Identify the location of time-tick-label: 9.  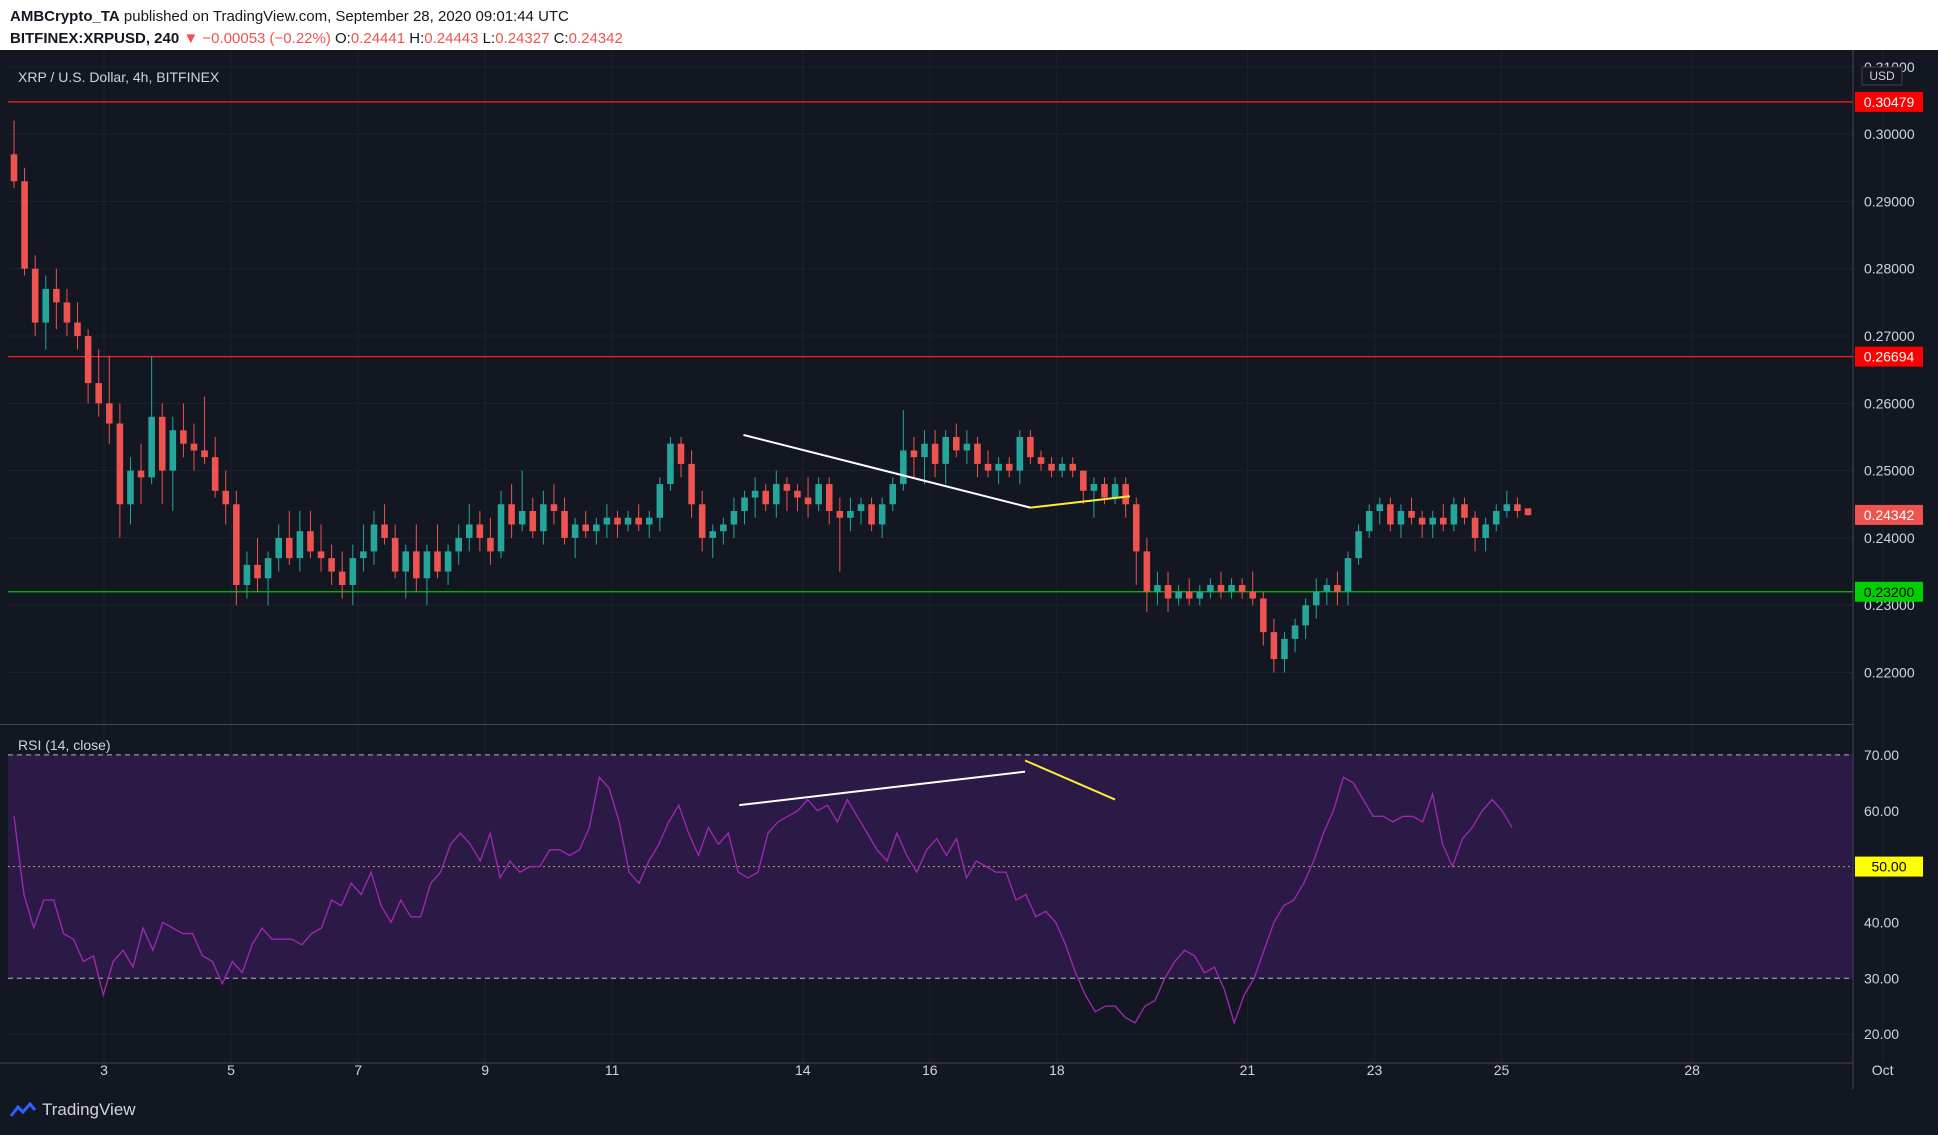
(485, 1070).